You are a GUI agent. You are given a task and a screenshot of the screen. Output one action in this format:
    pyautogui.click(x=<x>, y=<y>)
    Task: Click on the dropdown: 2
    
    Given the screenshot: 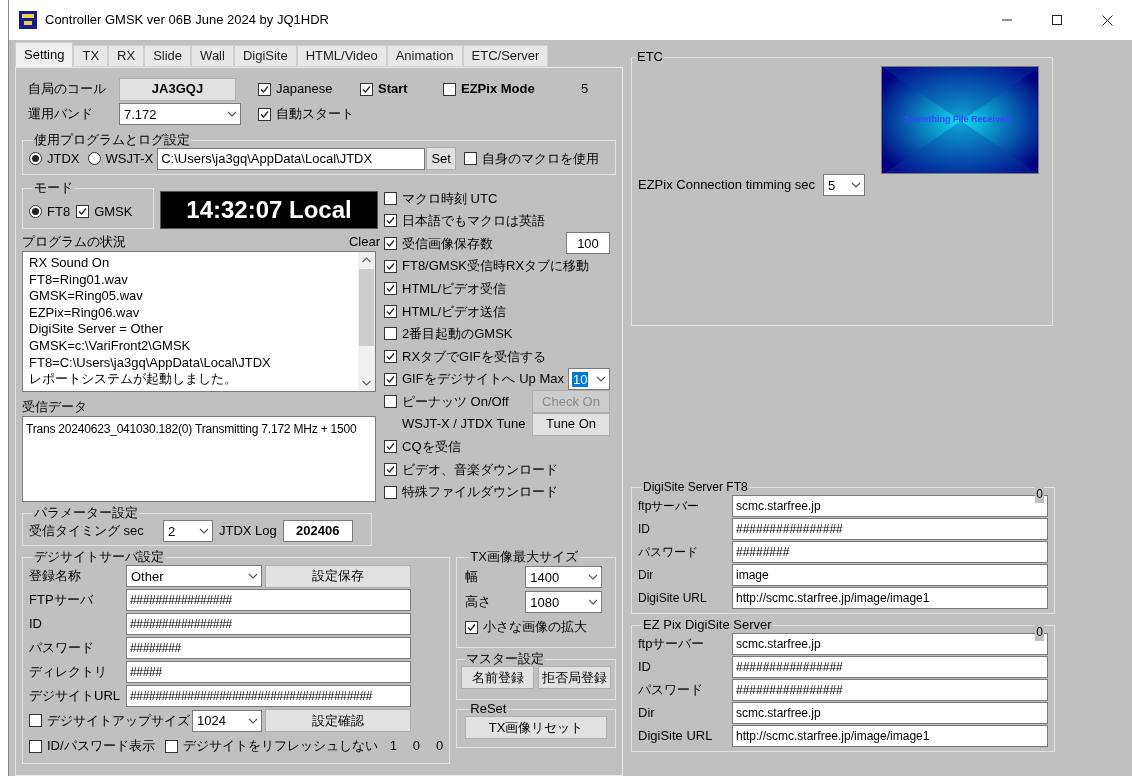 What is the action you would take?
    pyautogui.click(x=188, y=531)
    